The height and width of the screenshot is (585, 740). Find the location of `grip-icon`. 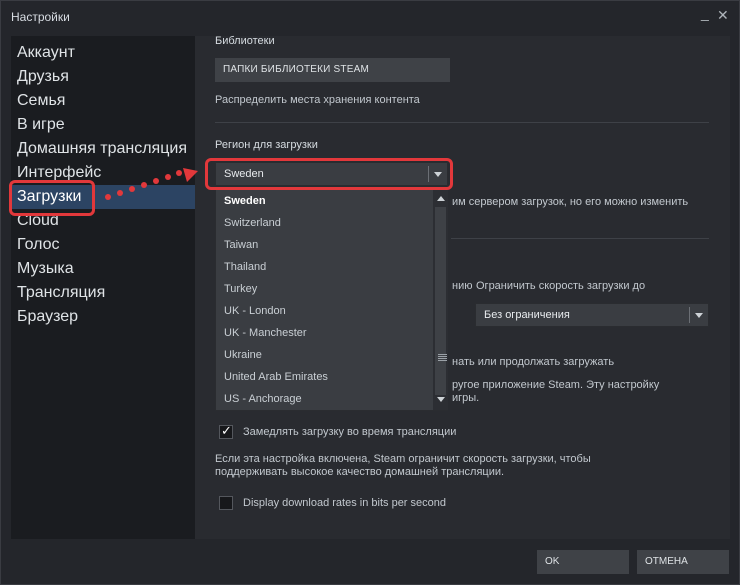

grip-icon is located at coordinates (442, 358).